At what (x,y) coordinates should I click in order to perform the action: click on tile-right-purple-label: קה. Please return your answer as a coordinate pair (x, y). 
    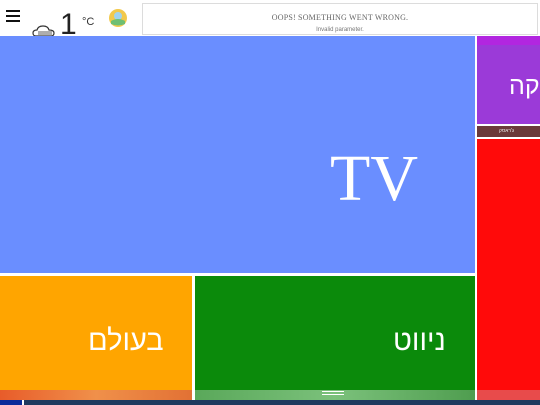
    Looking at the image, I should click on (524, 86).